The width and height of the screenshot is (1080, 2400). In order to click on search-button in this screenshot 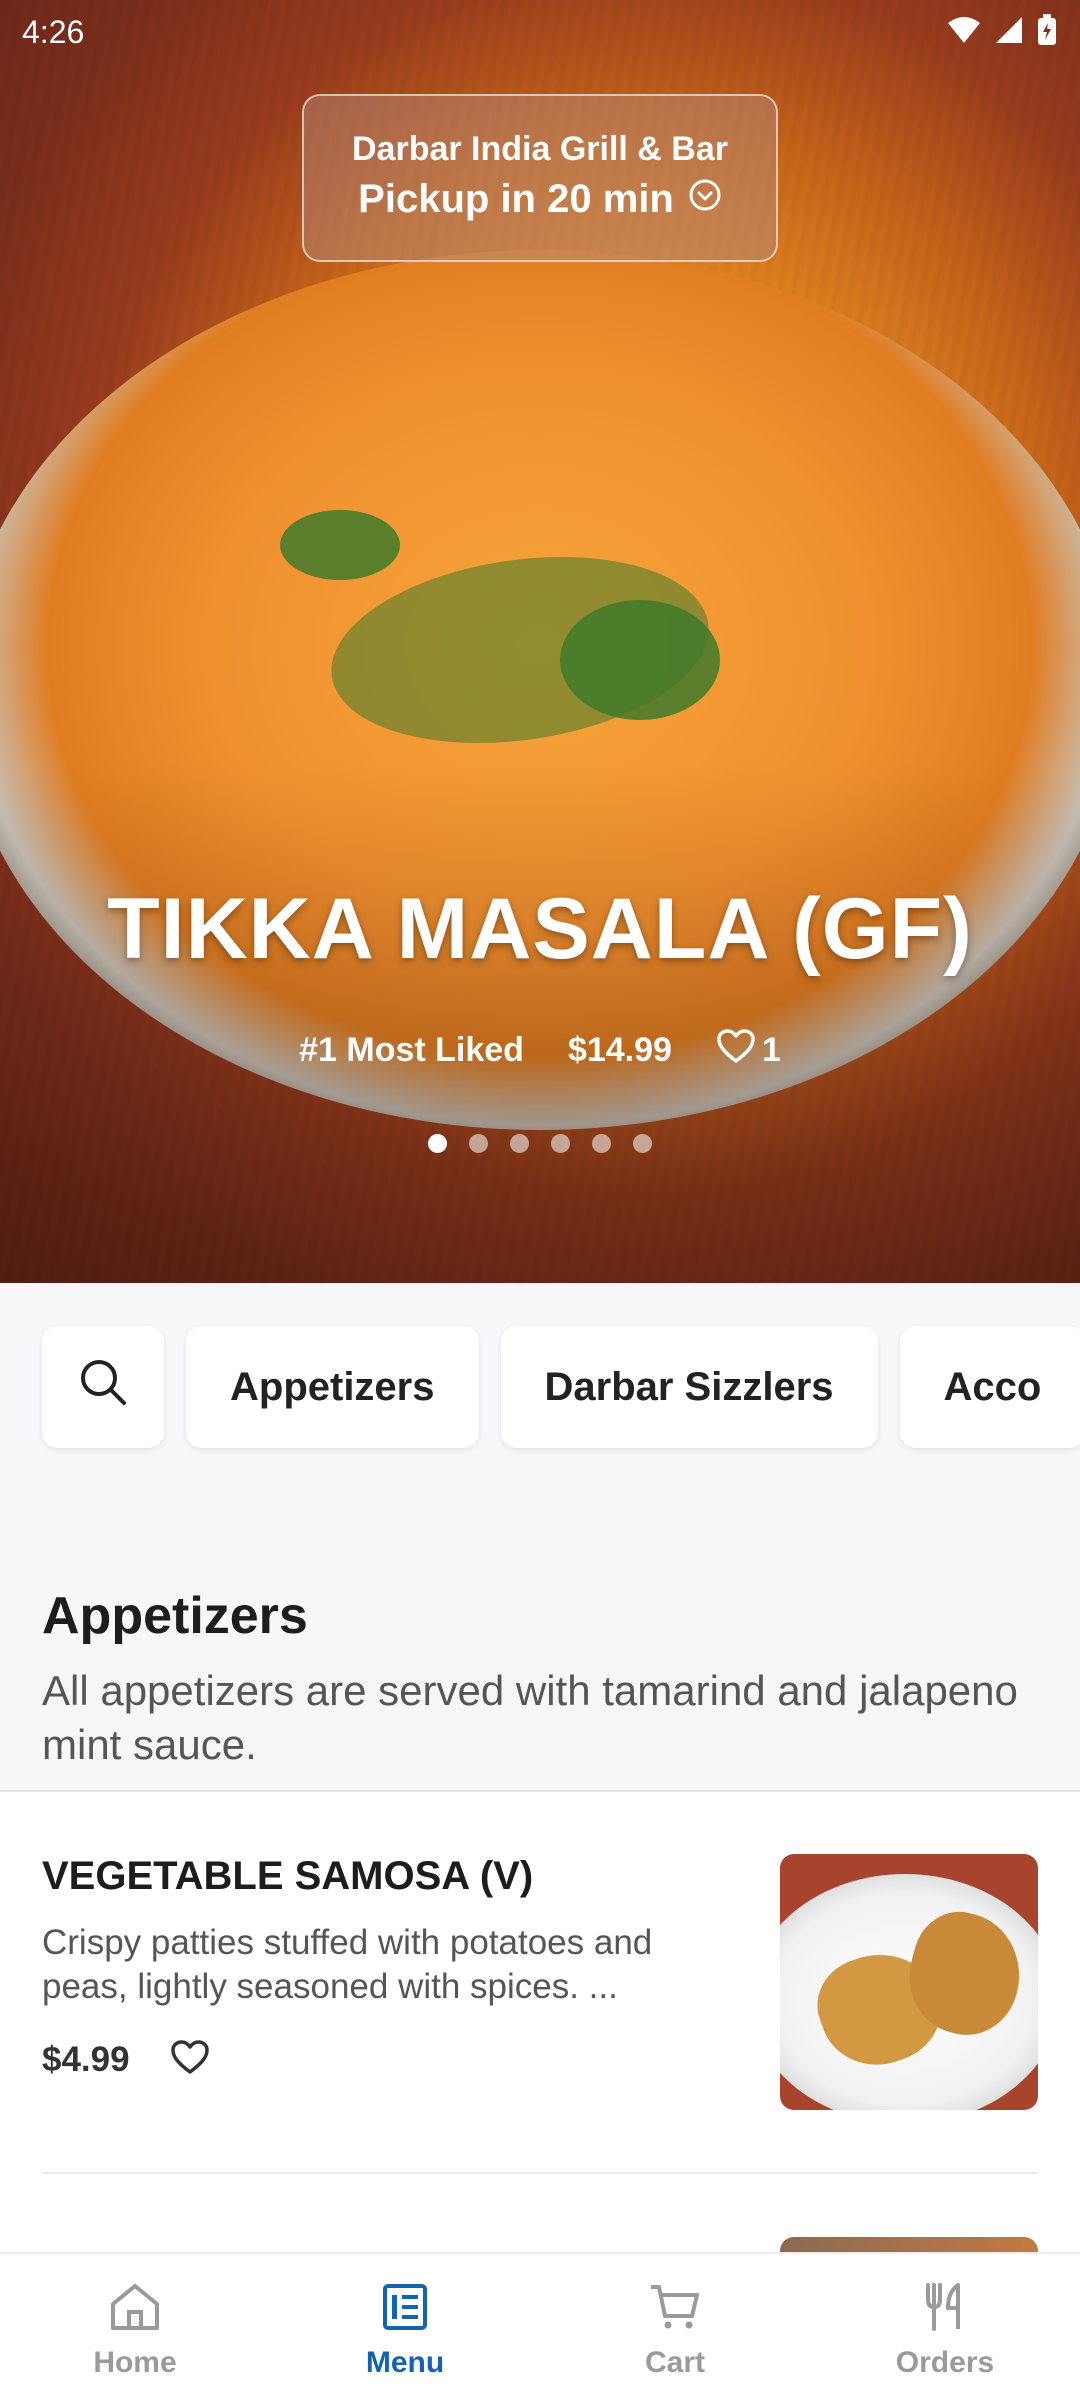, I will do `click(103, 1387)`.